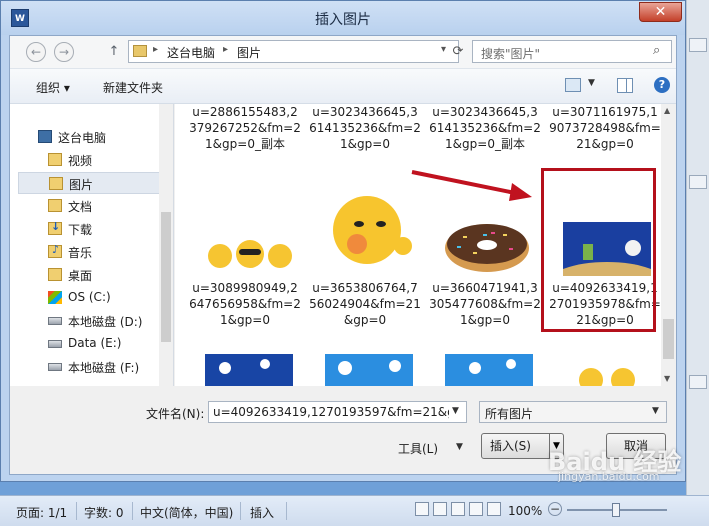  Describe the element at coordinates (92, 321) in the screenshot. I see `sidebar-item-drive-d: 本地磁盘 (D:)` at that location.